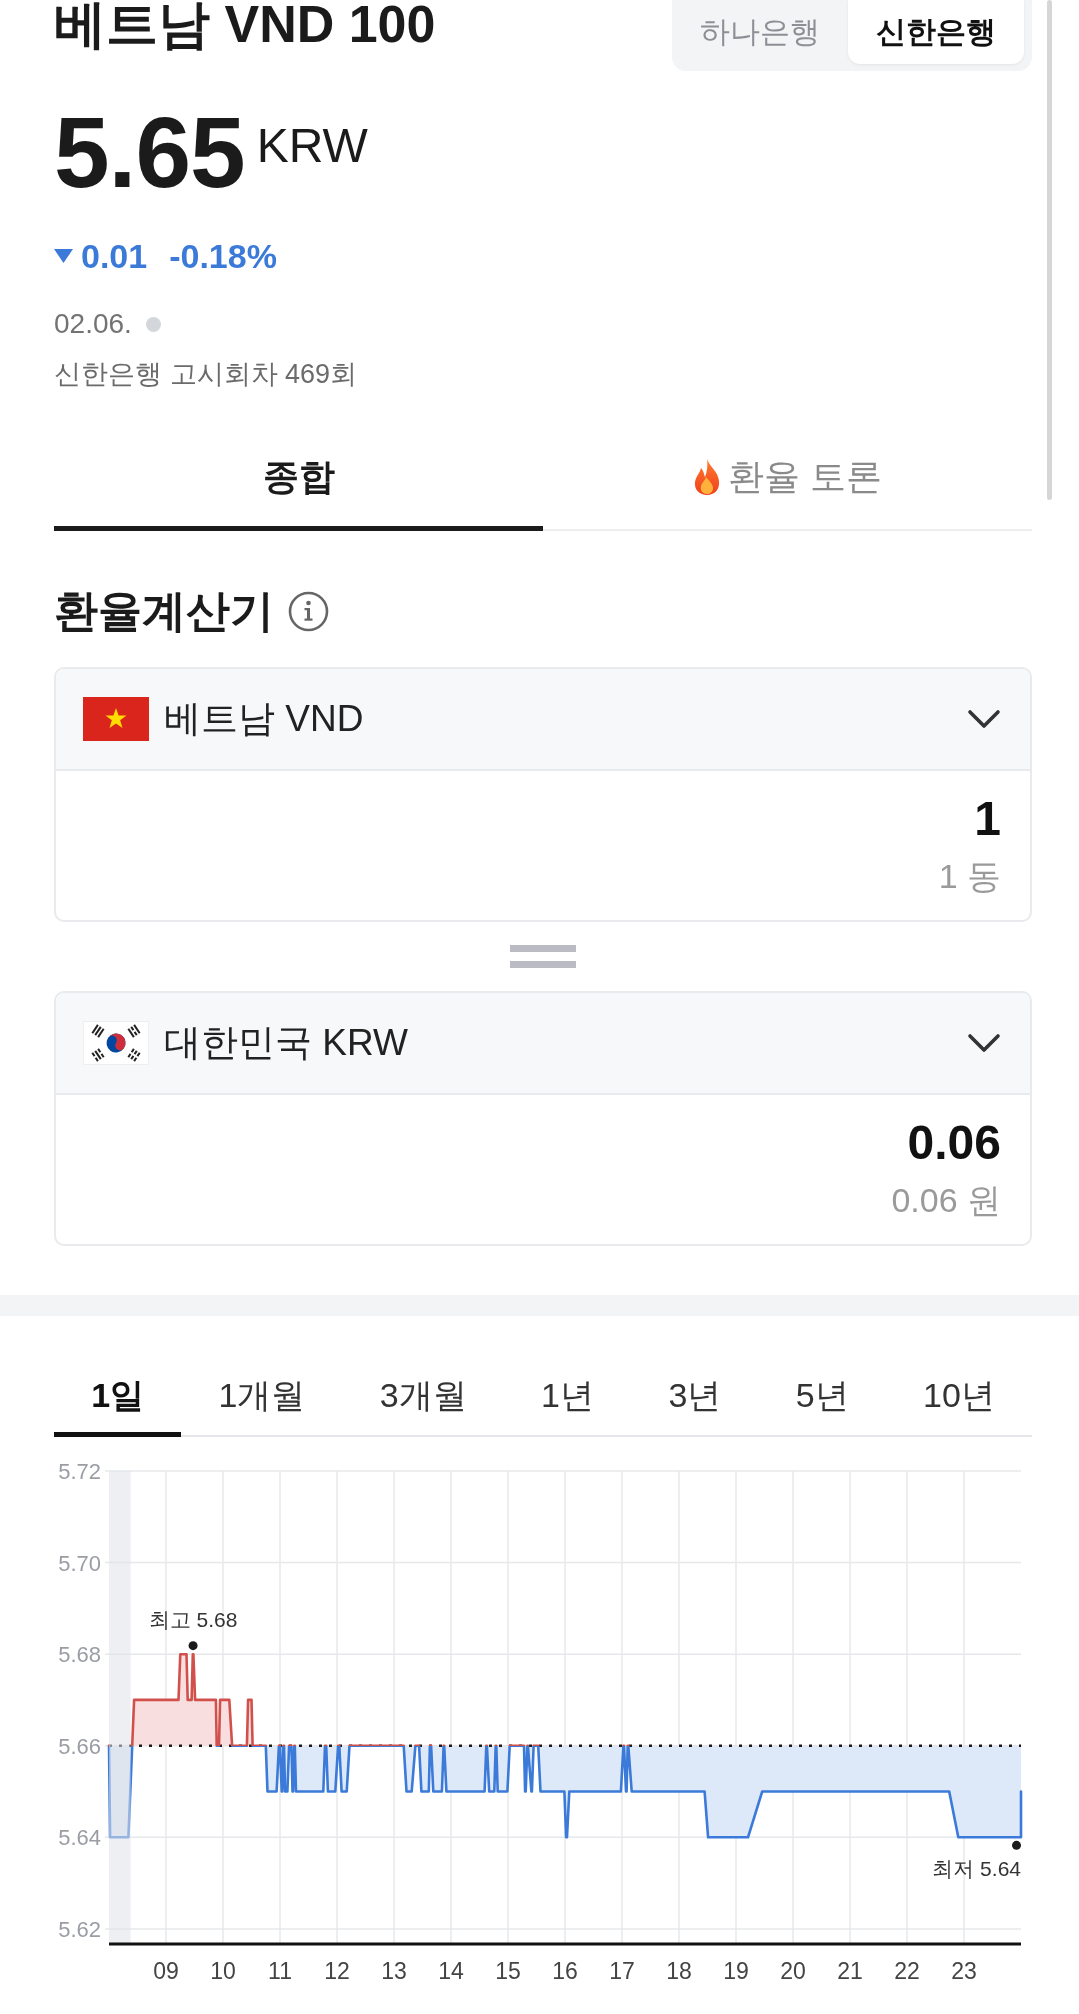  What do you see at coordinates (79, 1563) in the screenshot?
I see `y-axis-label: 5.70` at bounding box center [79, 1563].